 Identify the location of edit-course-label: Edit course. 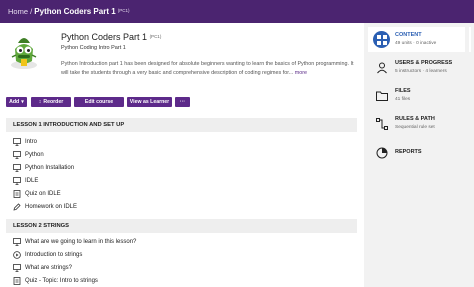
(99, 102).